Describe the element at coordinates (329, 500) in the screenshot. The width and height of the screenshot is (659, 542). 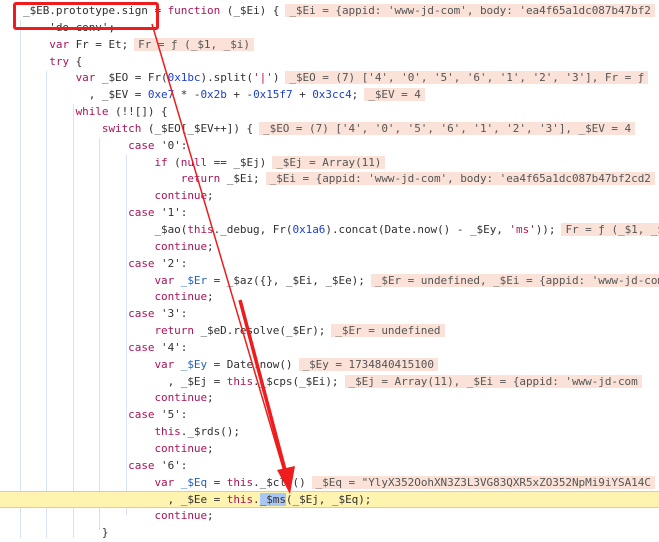
I see `code-line-paused: , _$Ee = this._$ms(_$Ej, _$Eq);` at that location.